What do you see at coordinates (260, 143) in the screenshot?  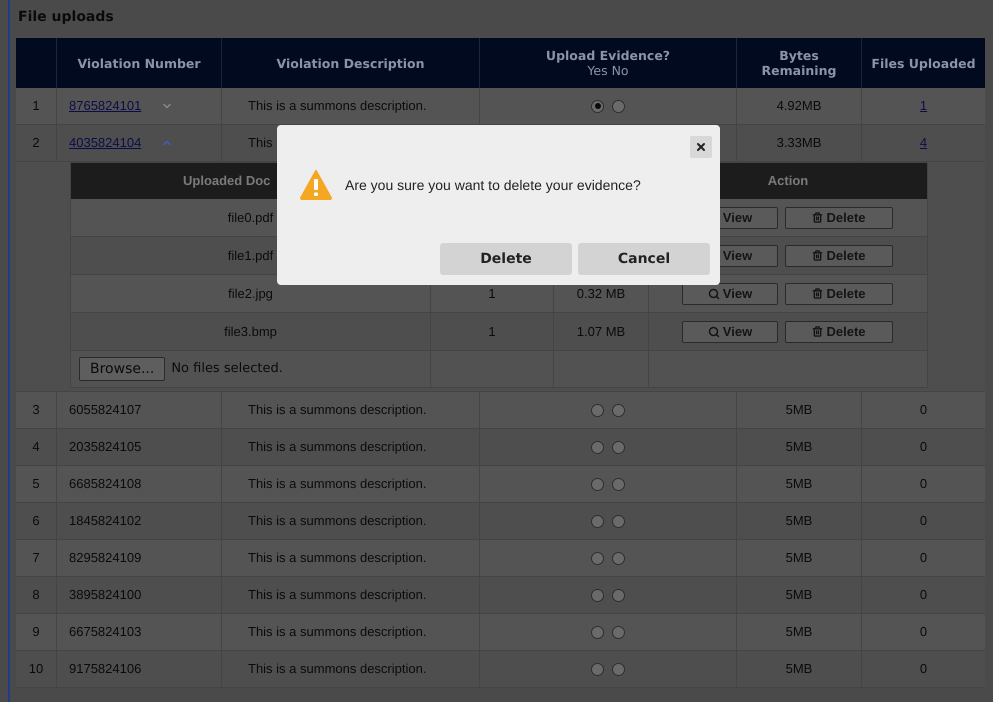 I see `description-text: This` at bounding box center [260, 143].